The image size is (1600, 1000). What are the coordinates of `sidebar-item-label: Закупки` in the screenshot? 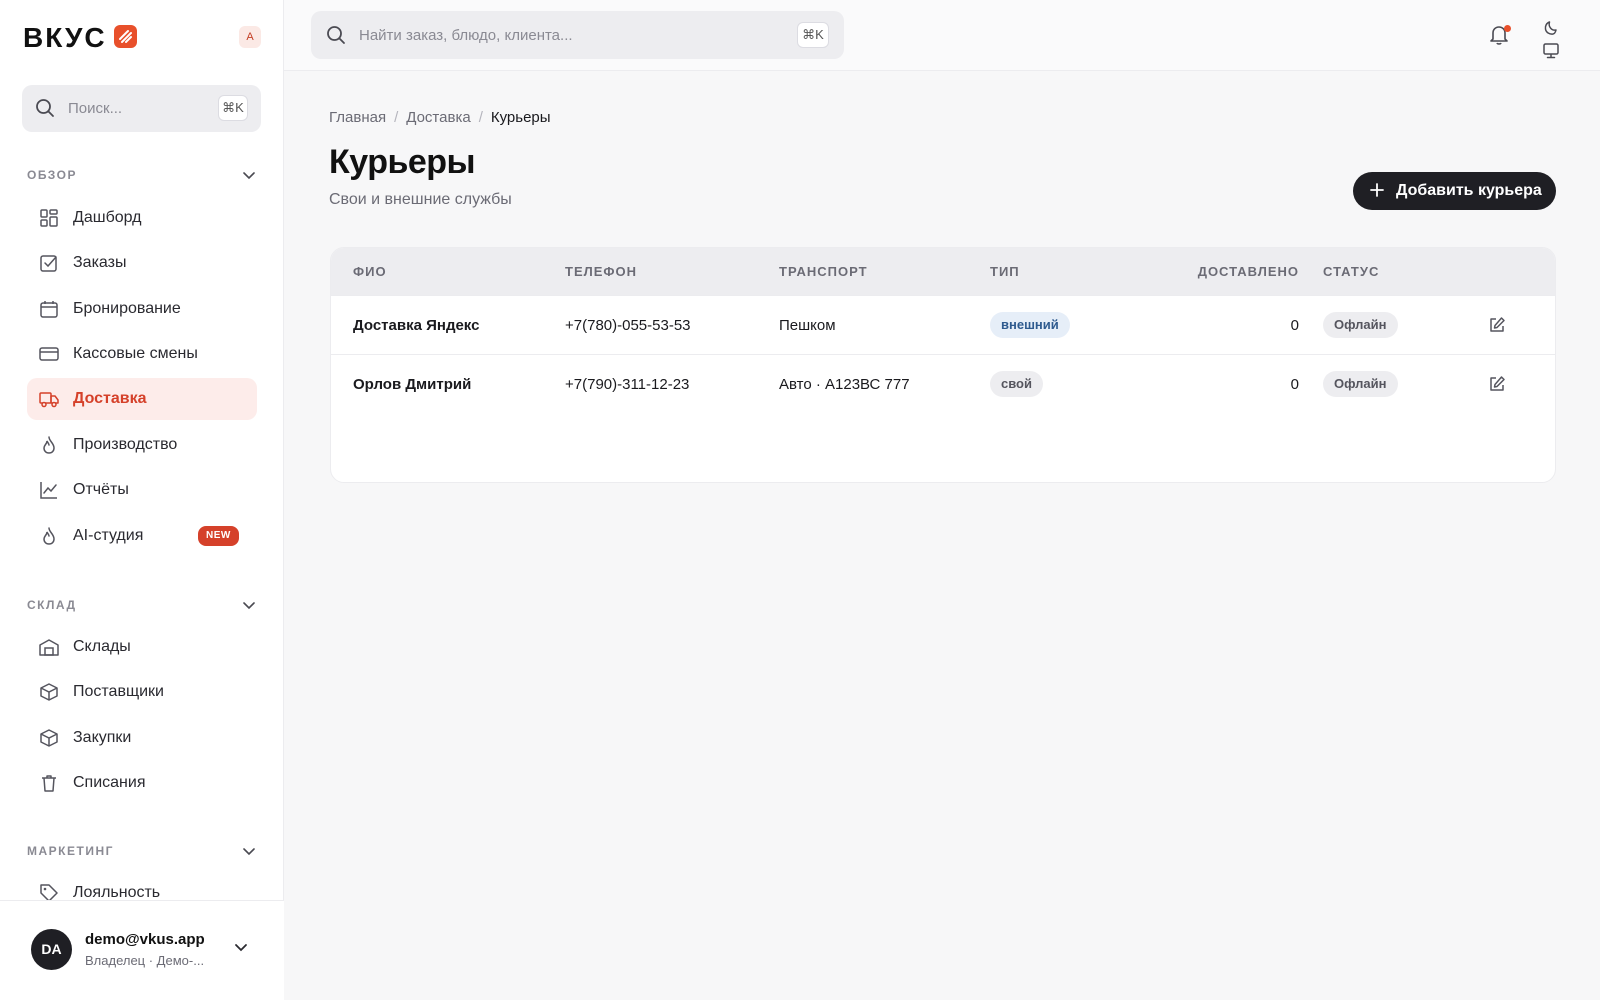 It's located at (102, 737).